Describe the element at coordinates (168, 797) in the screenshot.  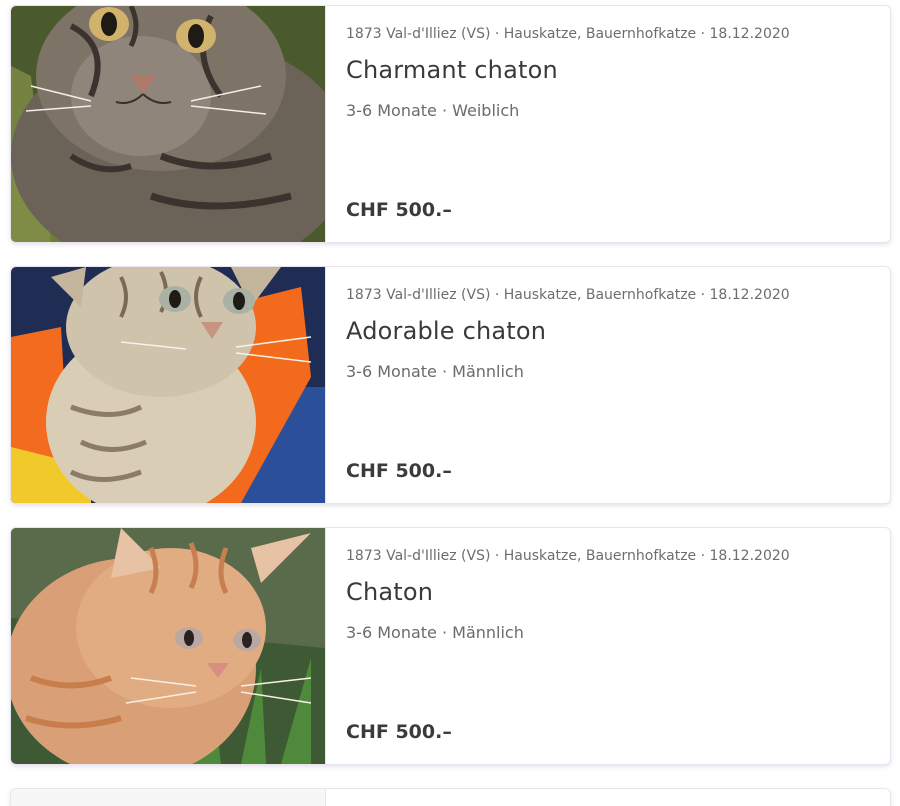
I see `listing-photo-partial` at that location.